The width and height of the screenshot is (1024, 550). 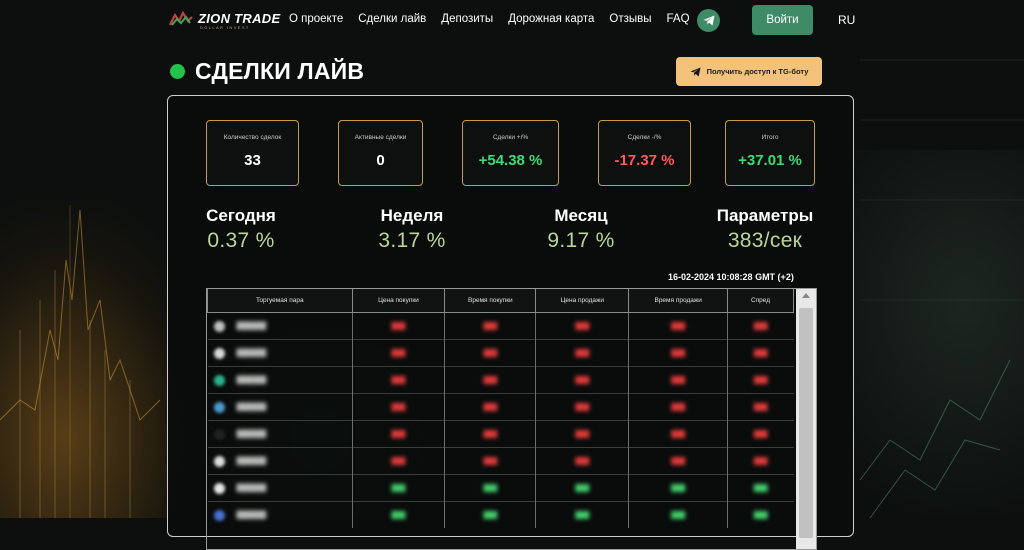 What do you see at coordinates (806, 295) in the screenshot?
I see `scroll-up-arrow-icon` at bounding box center [806, 295].